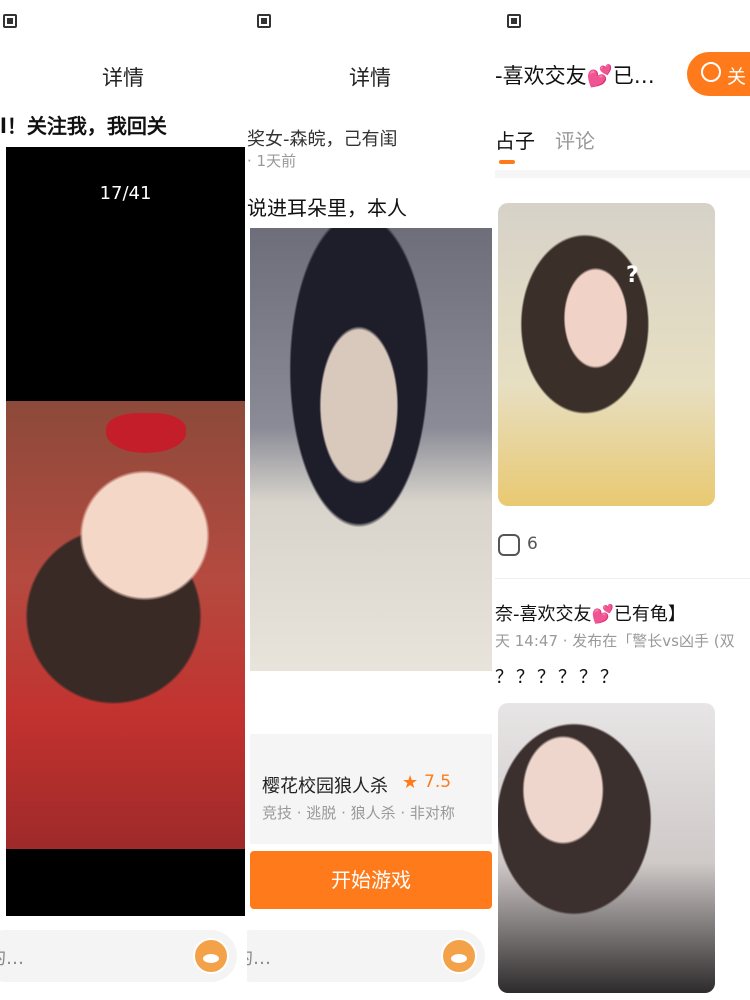 Image resolution: width=750 pixels, height=1000 pixels. Describe the element at coordinates (327, 208) in the screenshot. I see `post-text: 说进耳朵里，本人` at that location.